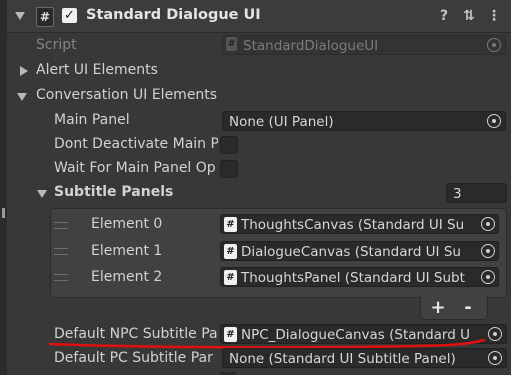 The width and height of the screenshot is (511, 375). Describe the element at coordinates (45, 17) in the screenshot. I see `script-icon: #` at that location.